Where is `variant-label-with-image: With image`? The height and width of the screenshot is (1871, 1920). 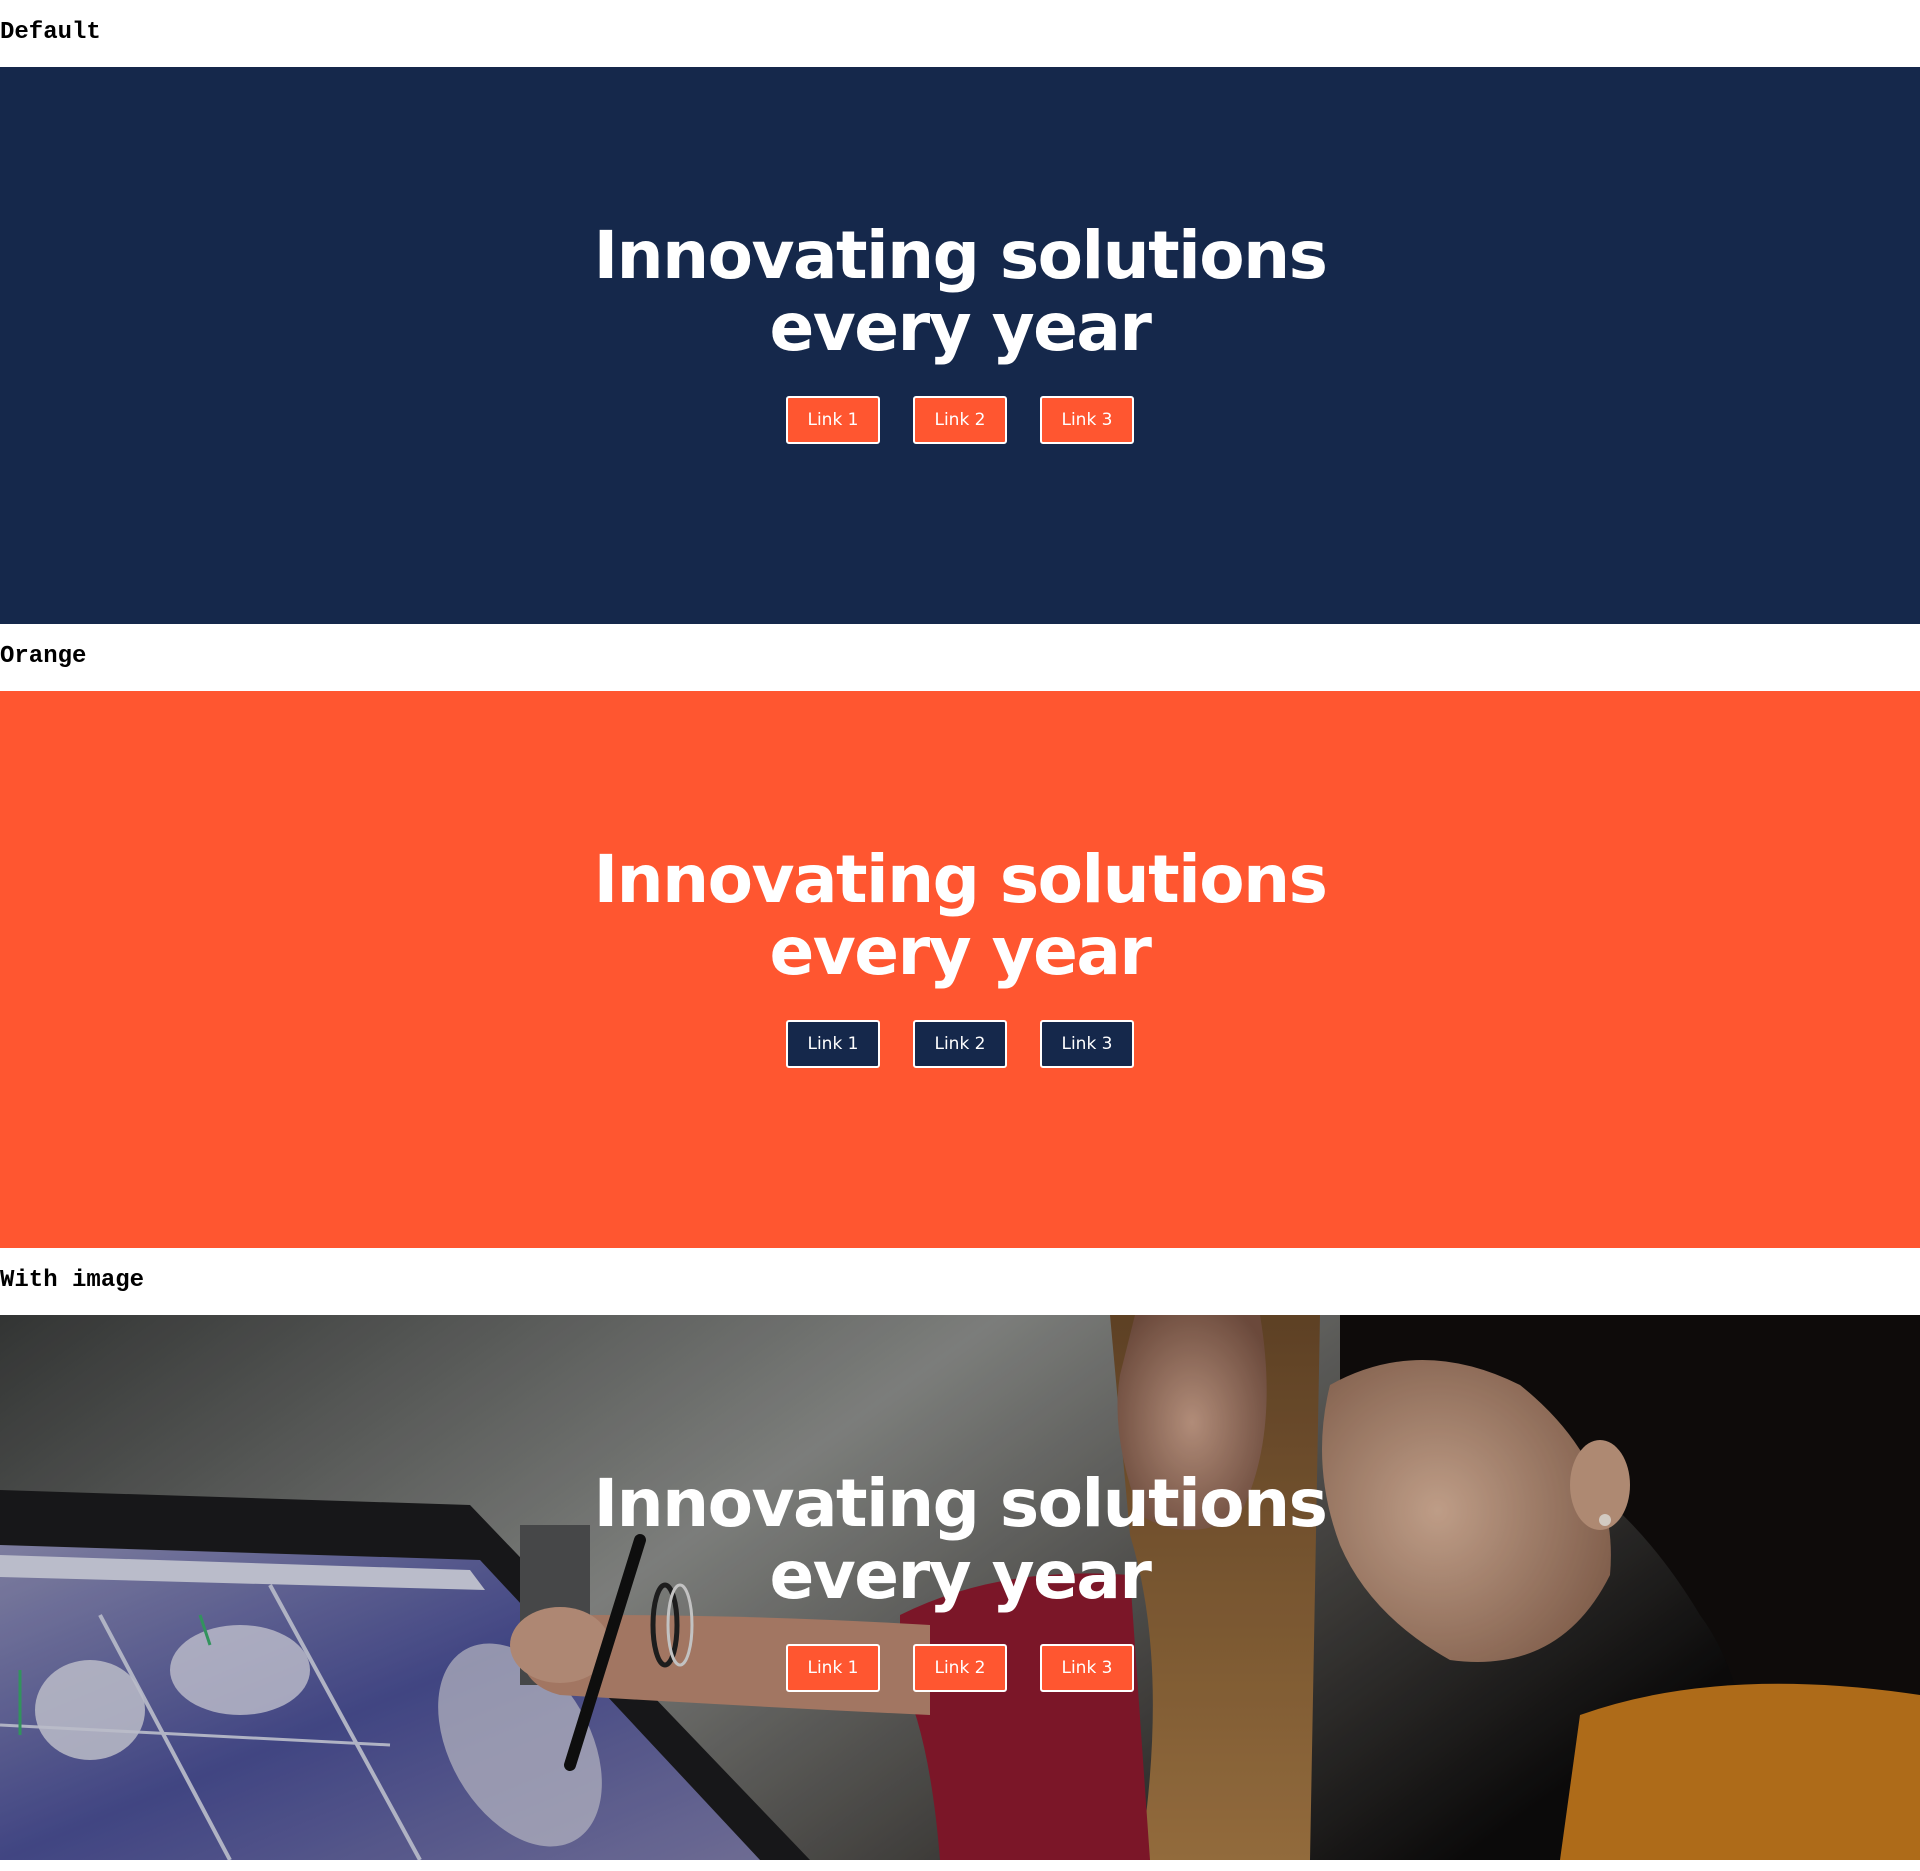
variant-label-with-image: With image is located at coordinates (72, 1280).